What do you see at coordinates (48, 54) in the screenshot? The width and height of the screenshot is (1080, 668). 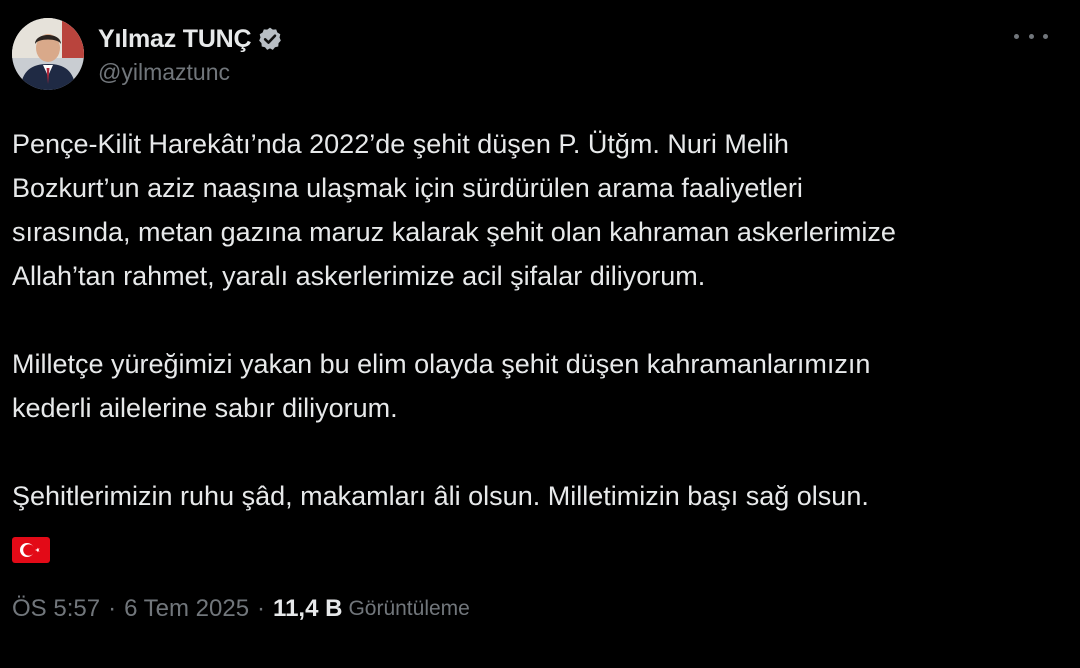 I see `avatar` at bounding box center [48, 54].